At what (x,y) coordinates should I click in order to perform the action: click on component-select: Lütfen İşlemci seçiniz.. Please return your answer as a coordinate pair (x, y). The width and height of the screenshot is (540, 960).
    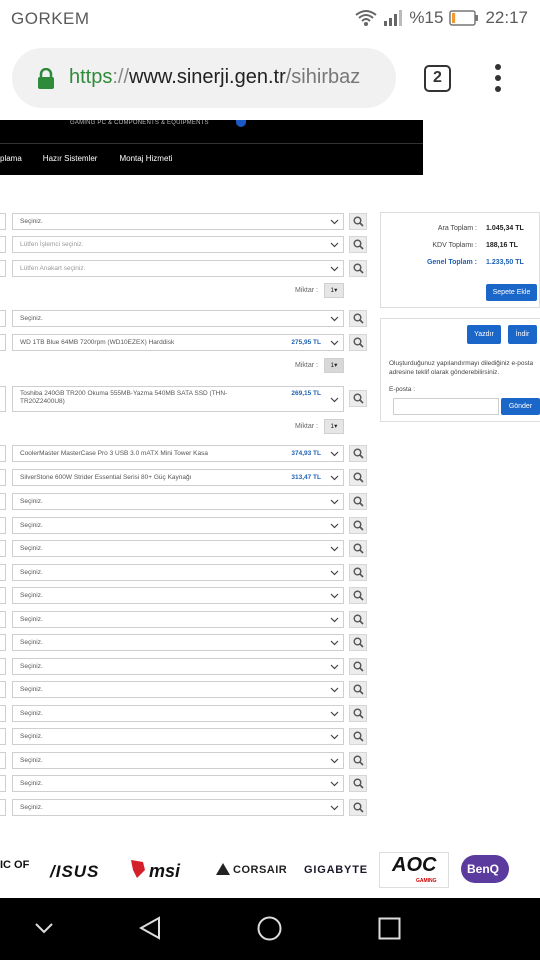
    Looking at the image, I should click on (178, 244).